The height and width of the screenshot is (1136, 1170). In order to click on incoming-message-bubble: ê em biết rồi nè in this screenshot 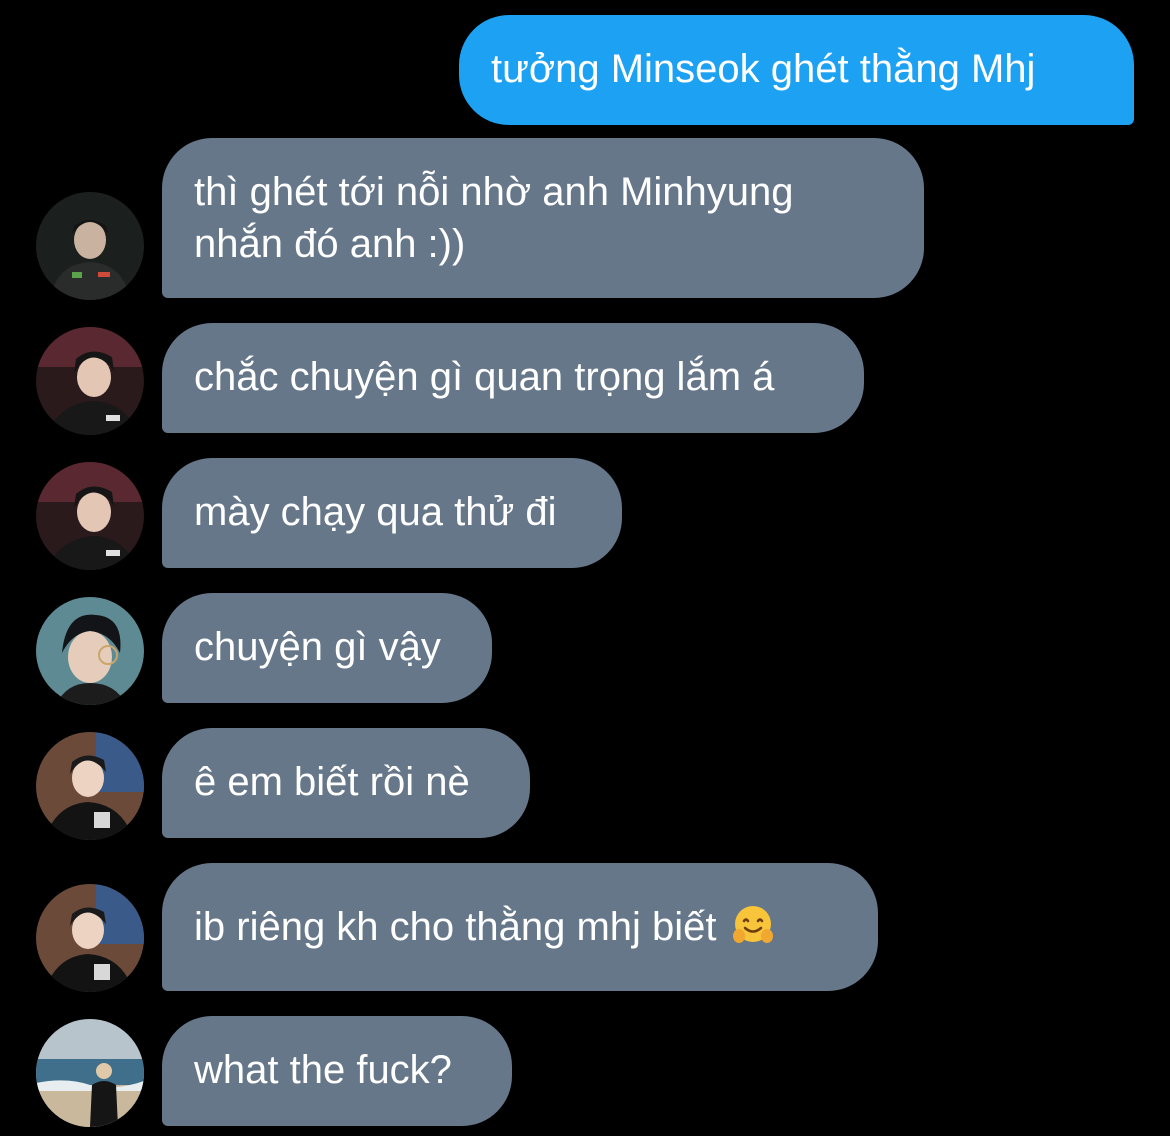, I will do `click(346, 783)`.